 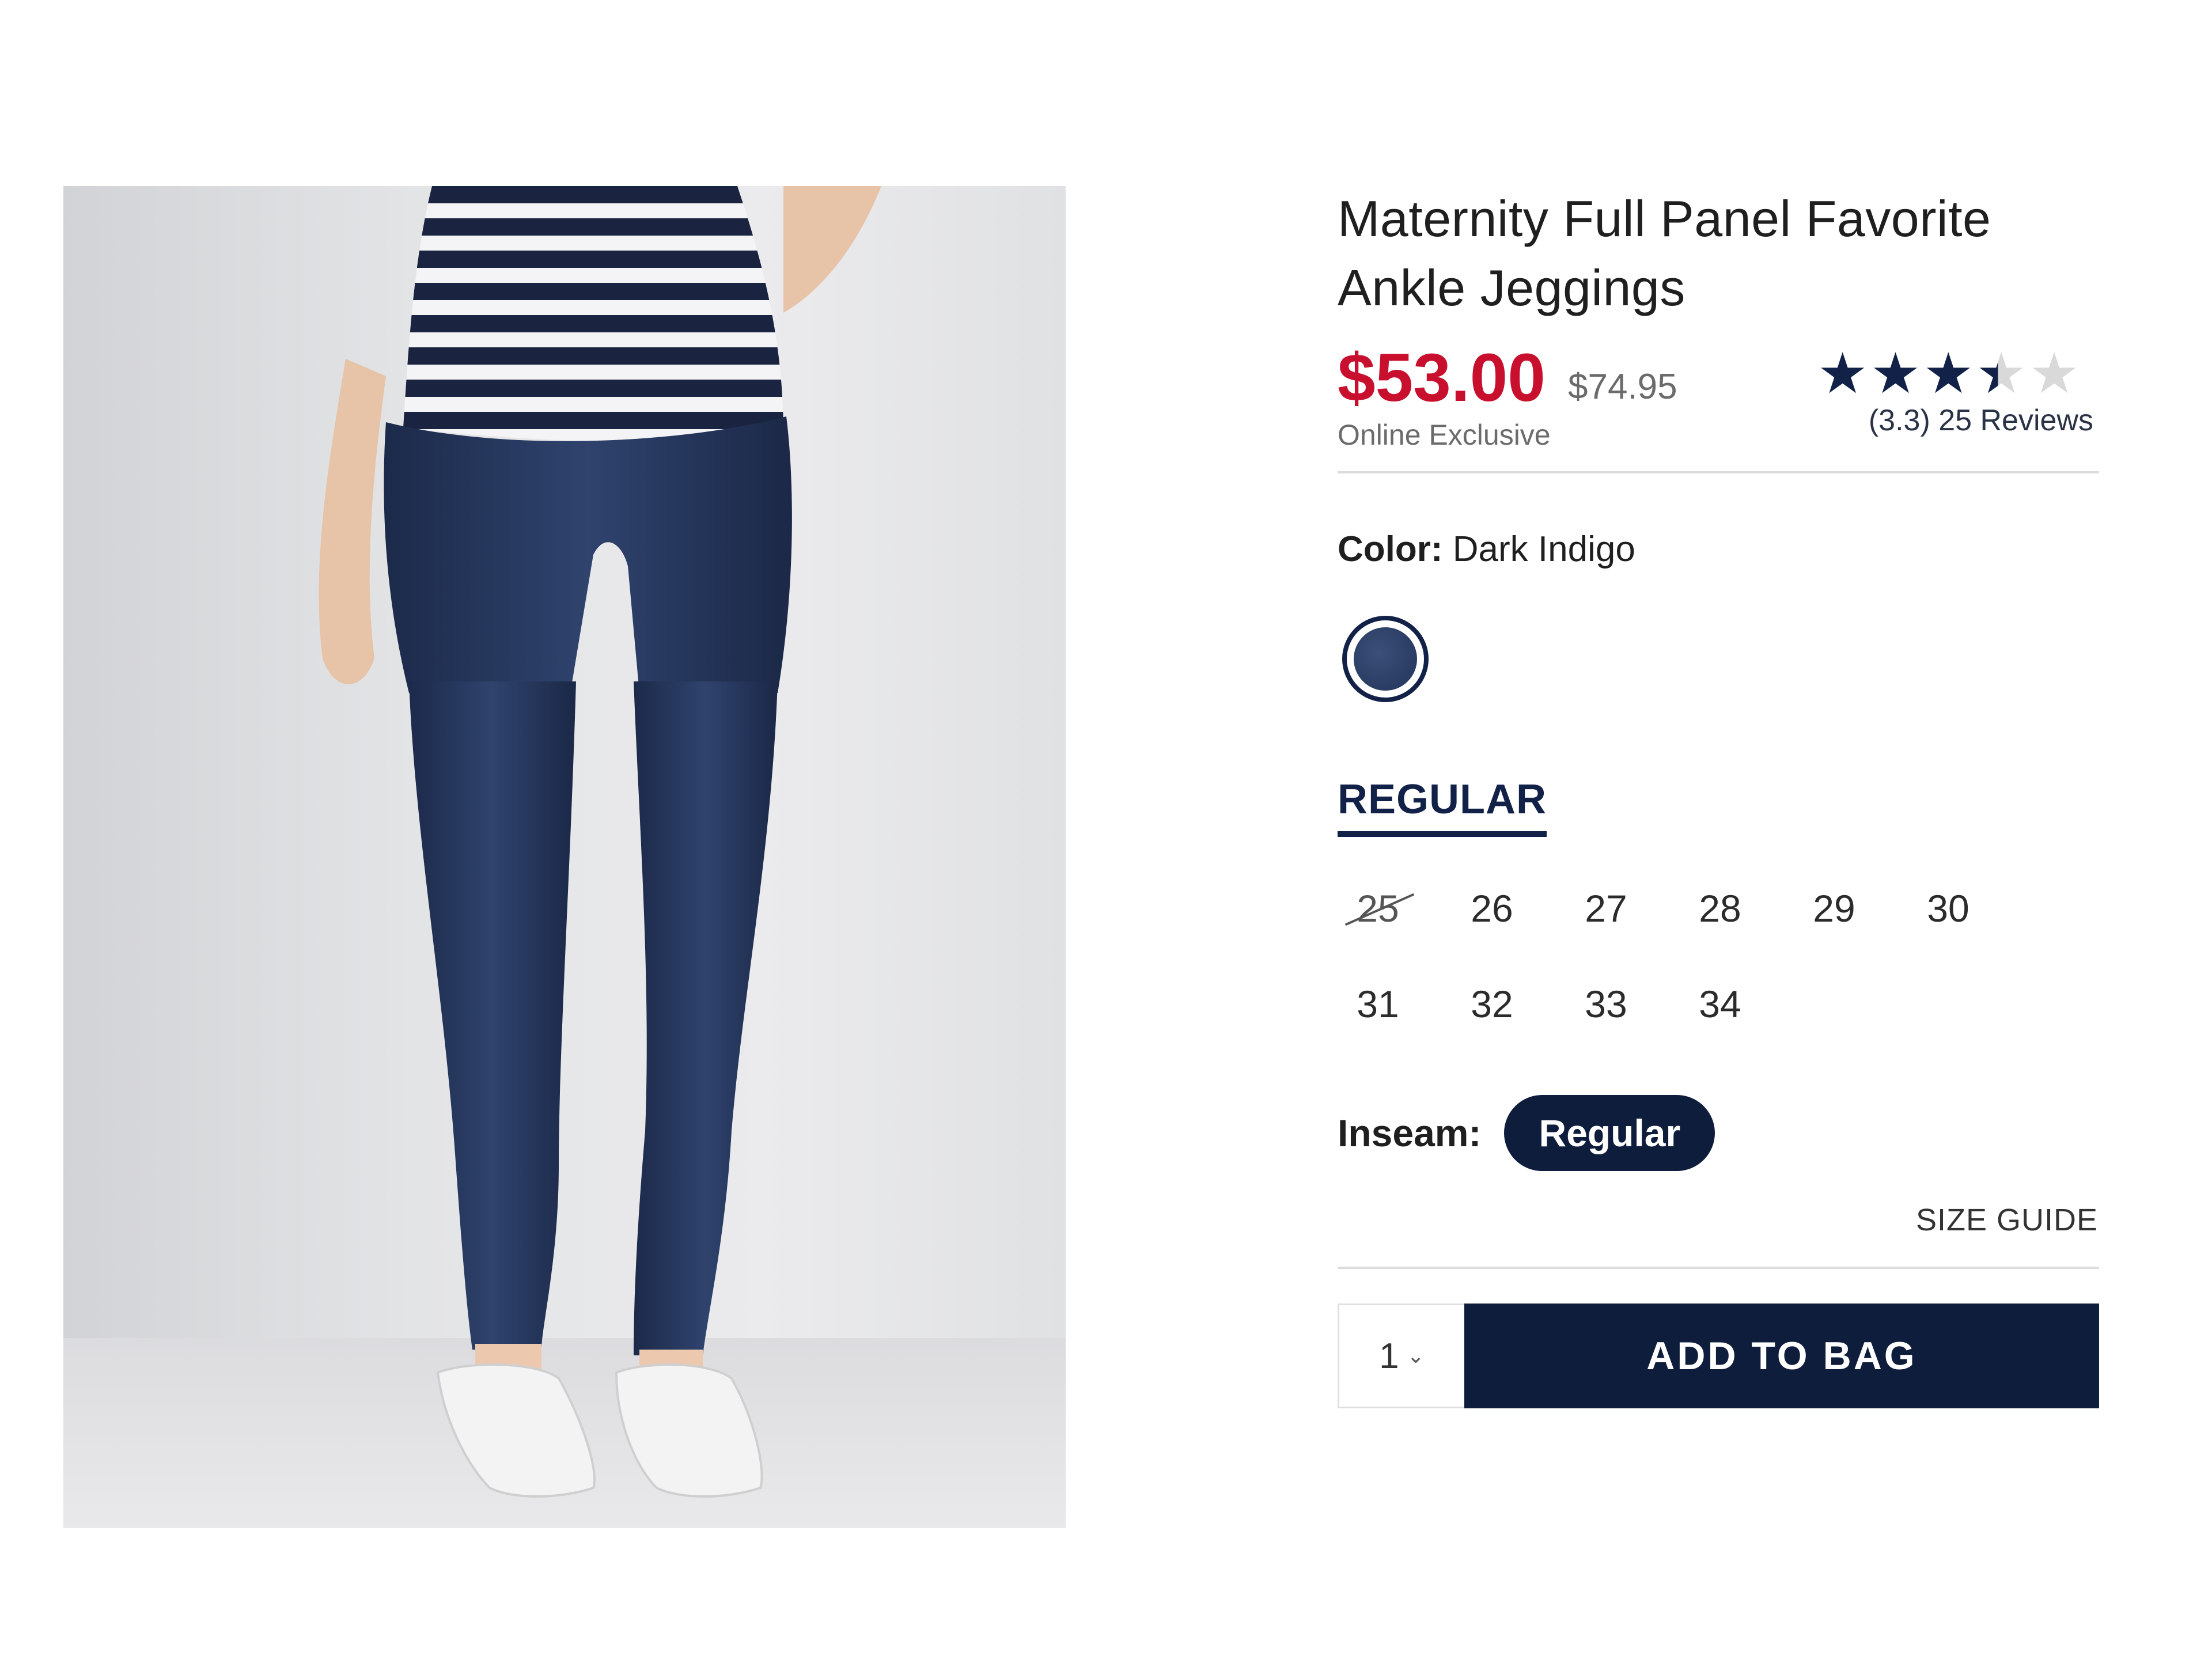 I want to click on inseam-regular-button: Regular, so click(x=1609, y=1133).